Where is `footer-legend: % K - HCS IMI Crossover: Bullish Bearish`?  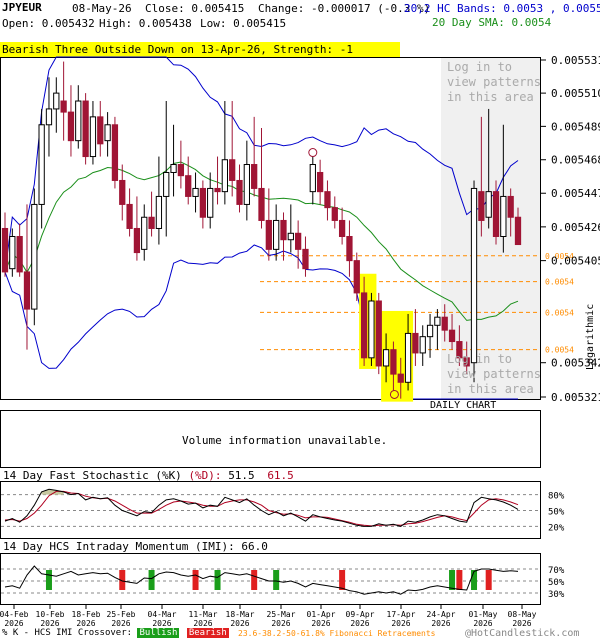
footer-legend: % K - HCS IMI Crossover: Bullish Bearish is located at coordinates (115, 633).